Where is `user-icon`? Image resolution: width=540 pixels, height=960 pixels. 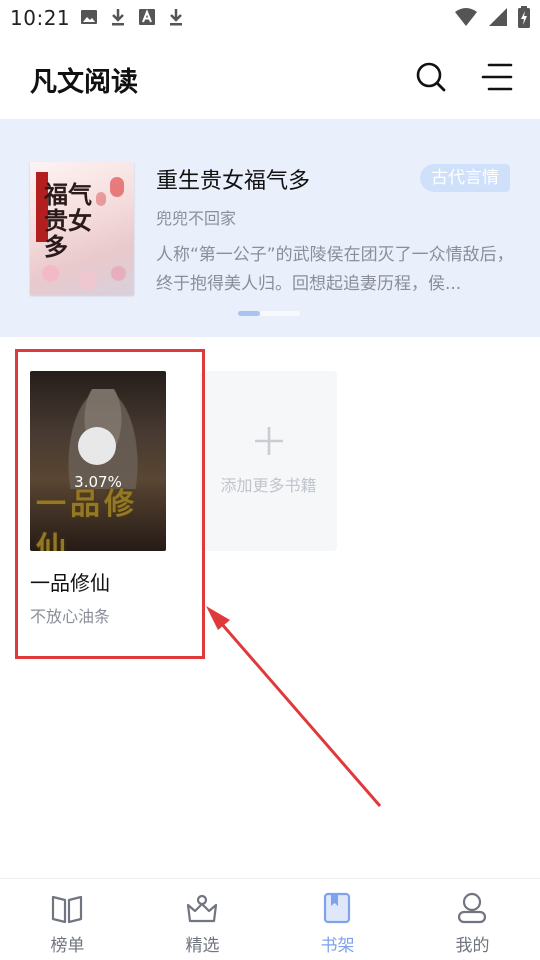 user-icon is located at coordinates (472, 908).